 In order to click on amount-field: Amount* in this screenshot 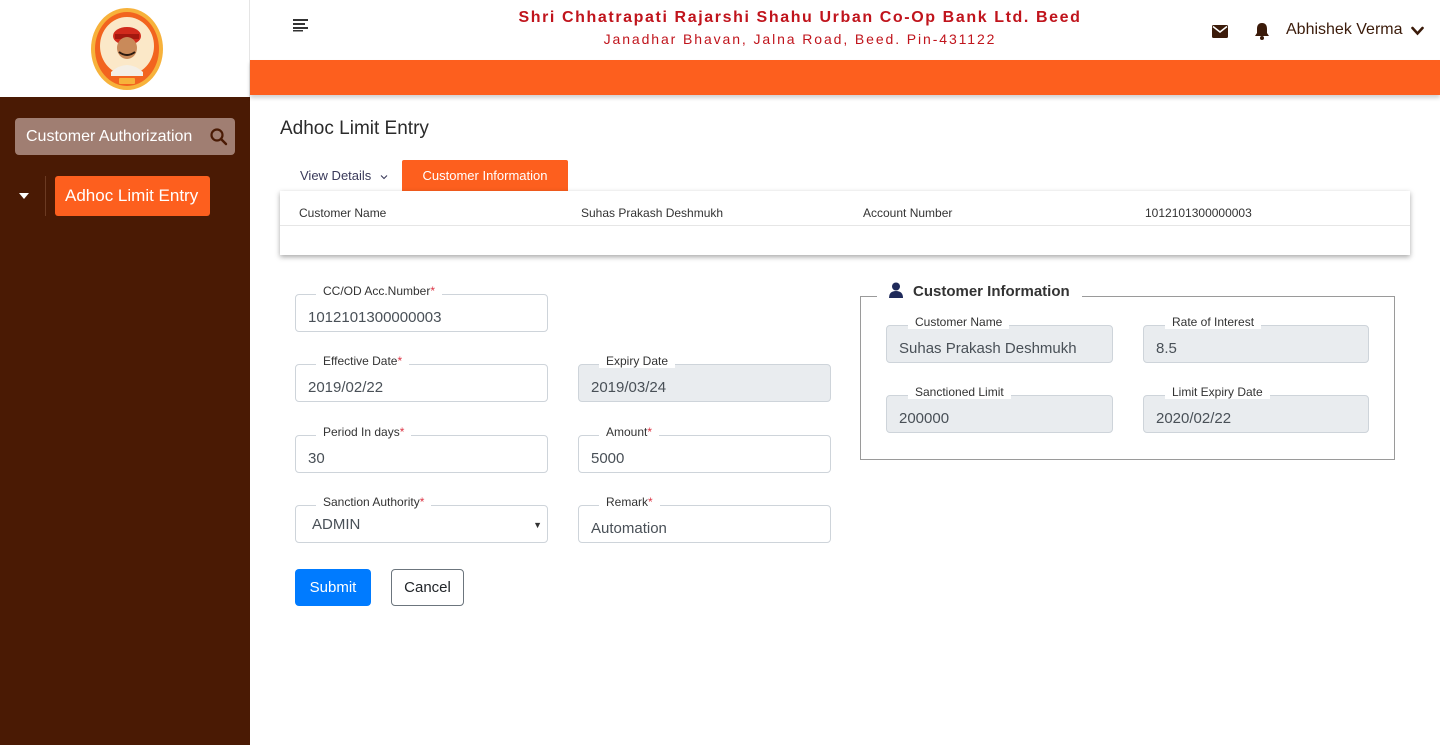, I will do `click(704, 449)`.